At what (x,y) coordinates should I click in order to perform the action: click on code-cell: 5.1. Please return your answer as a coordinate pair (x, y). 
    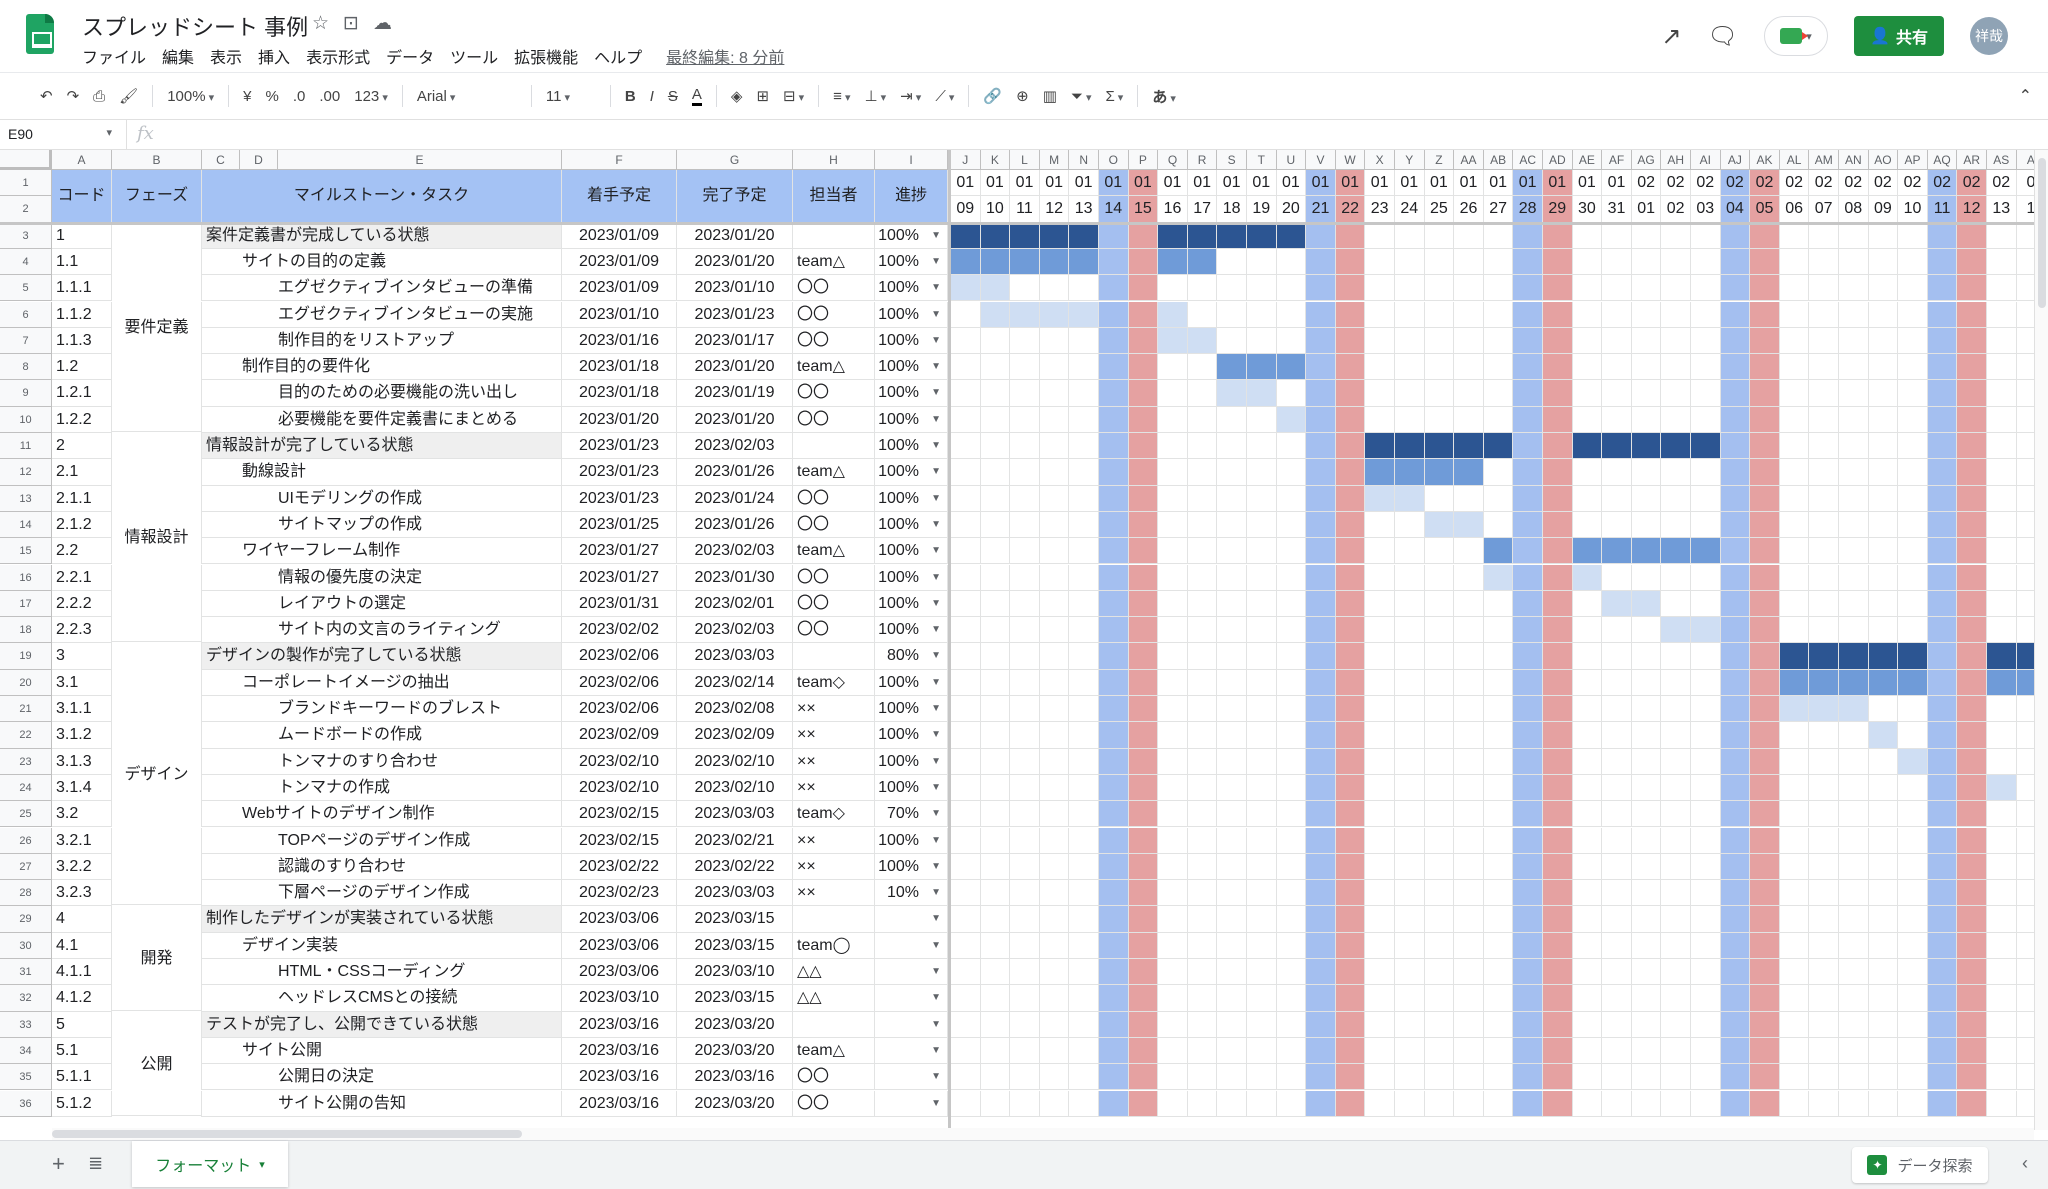
    Looking at the image, I should click on (82, 1051).